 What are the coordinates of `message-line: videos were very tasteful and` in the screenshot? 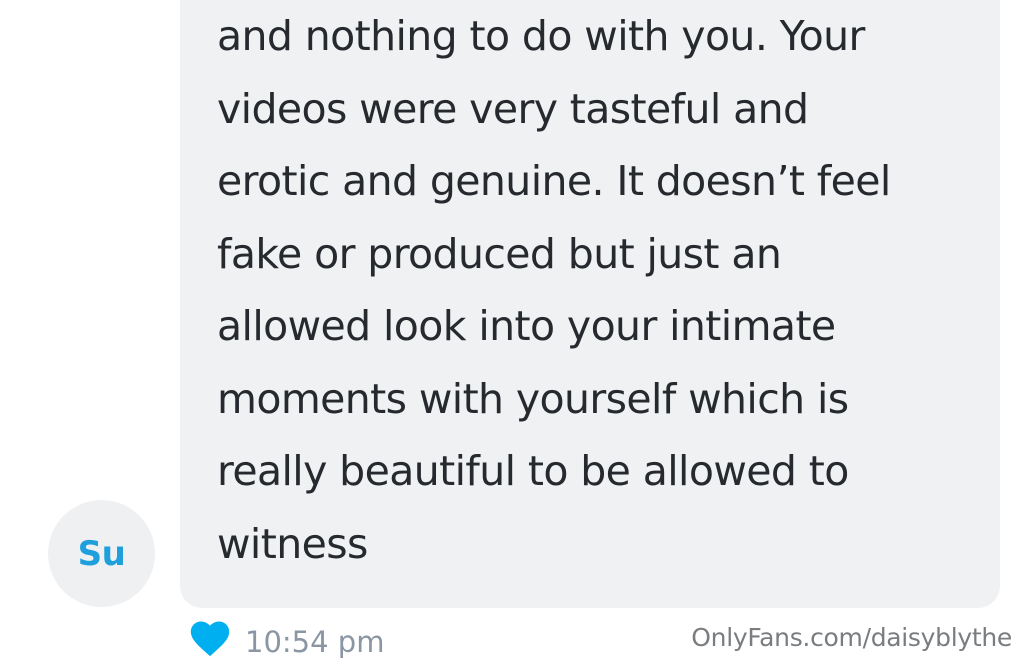 It's located at (513, 108).